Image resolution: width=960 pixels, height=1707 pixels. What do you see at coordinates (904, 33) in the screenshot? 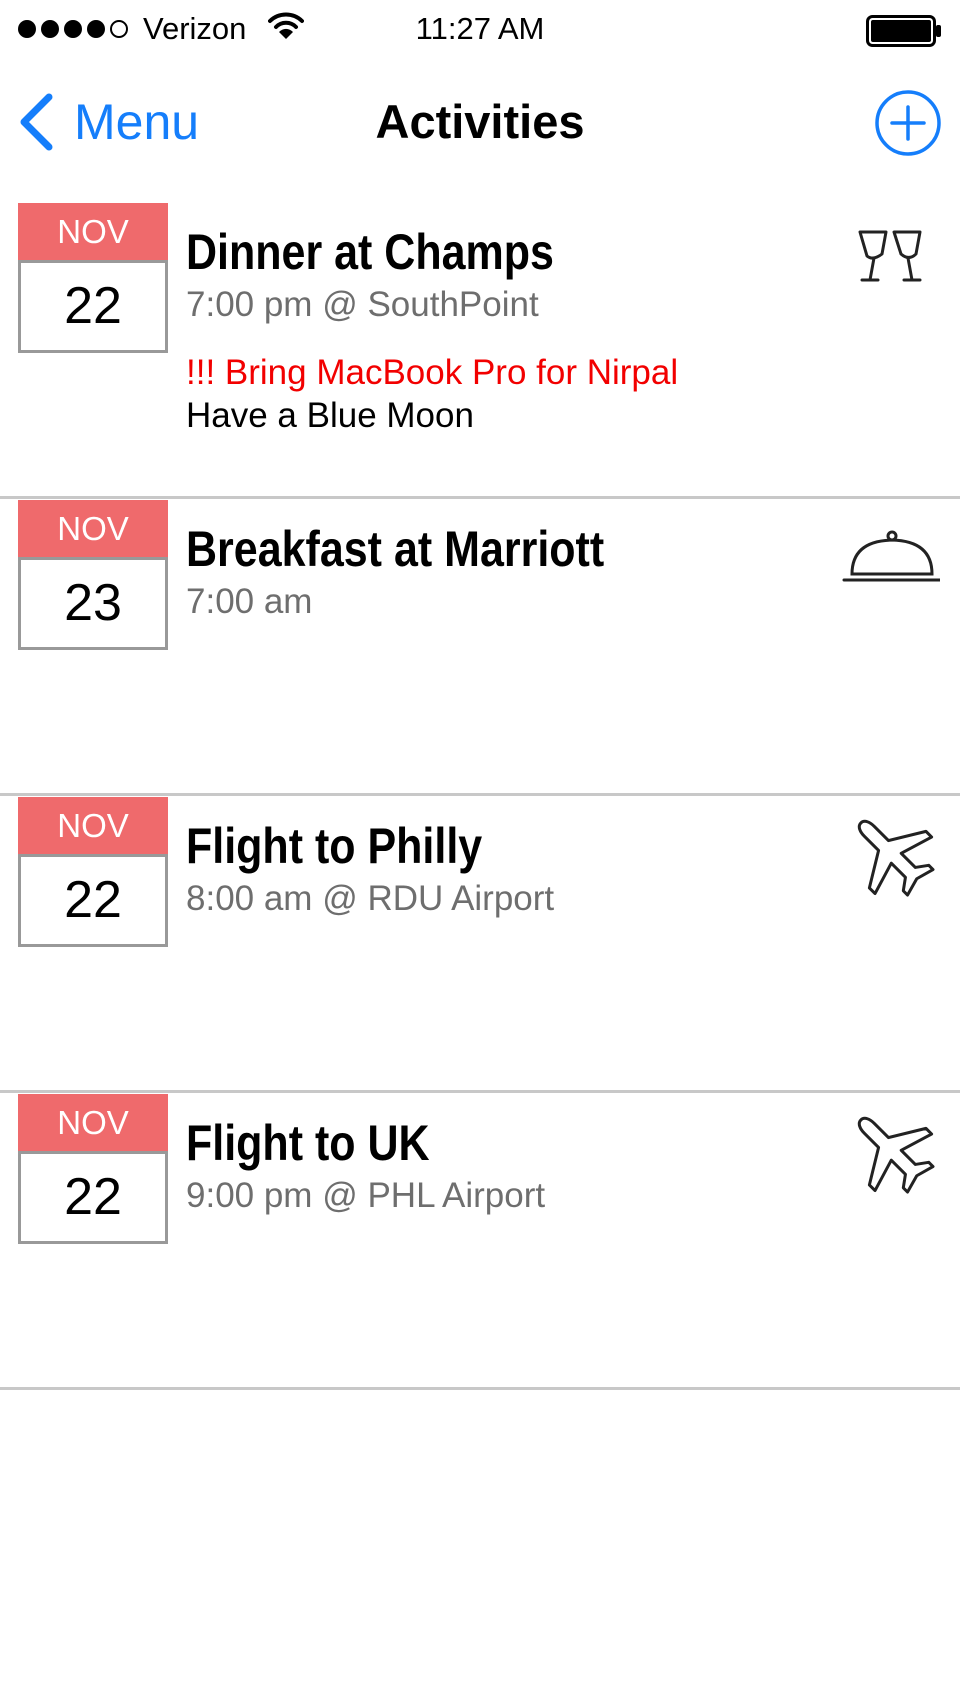
I see `battery-full-icon` at bounding box center [904, 33].